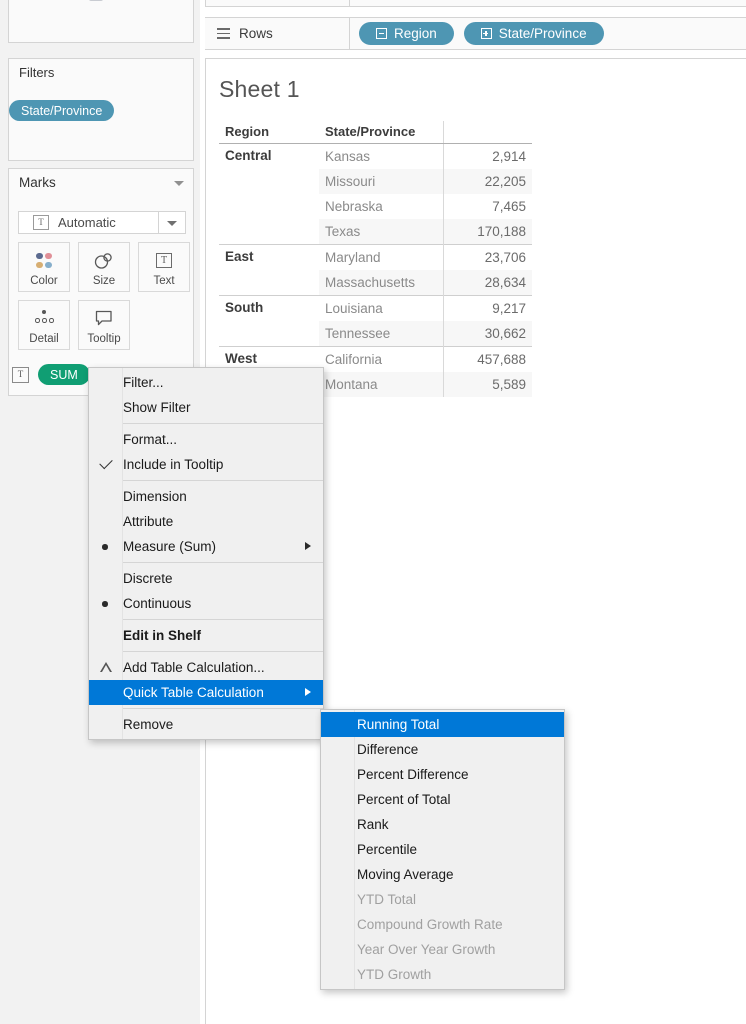  Describe the element at coordinates (442, 824) in the screenshot. I see `submenu-item: Rank` at that location.